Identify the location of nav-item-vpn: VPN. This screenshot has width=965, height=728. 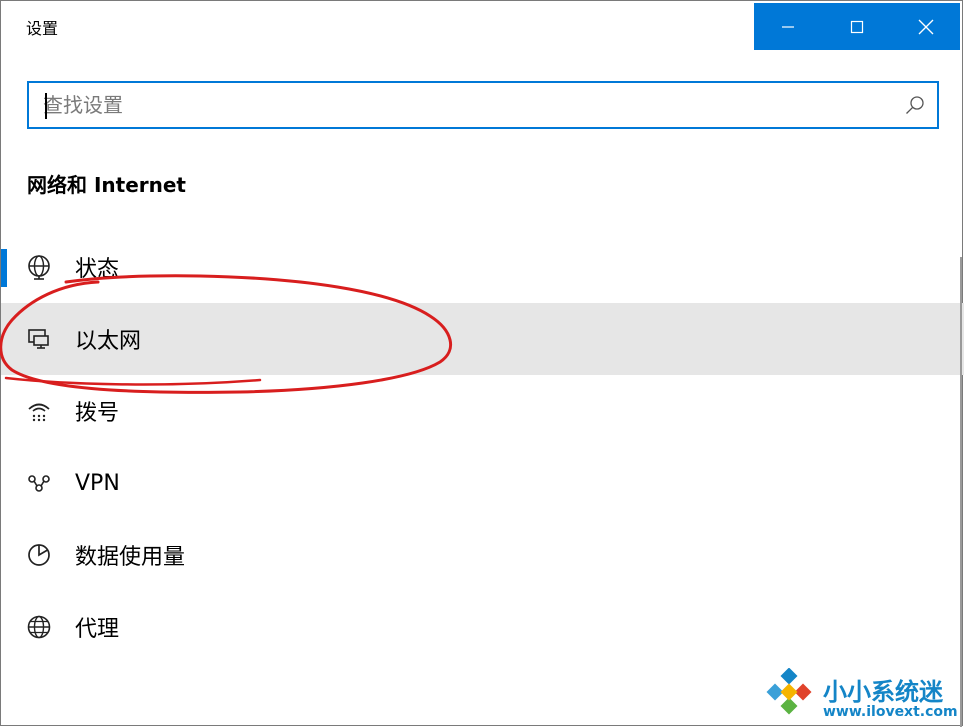
(482, 483).